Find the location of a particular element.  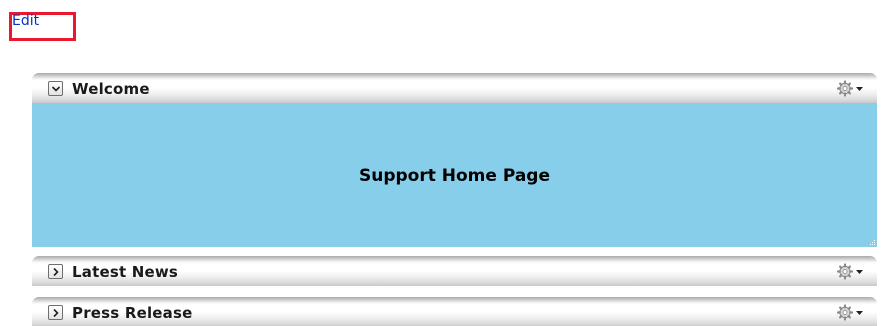

edit-link: Edit is located at coordinates (25, 21).